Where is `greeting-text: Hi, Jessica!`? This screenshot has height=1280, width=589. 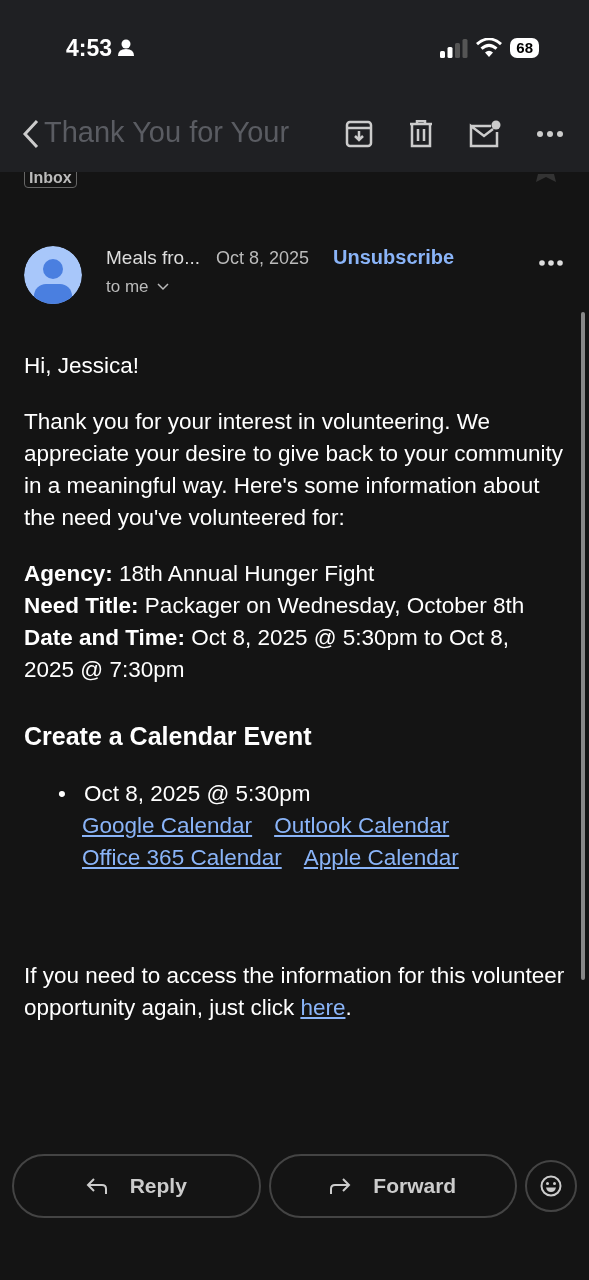 greeting-text: Hi, Jessica! is located at coordinates (82, 366).